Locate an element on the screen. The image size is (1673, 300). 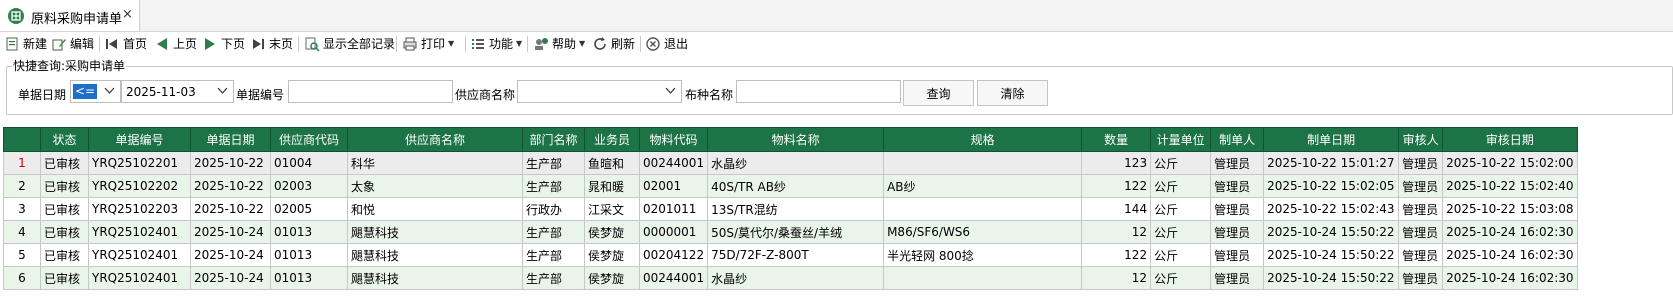
column-header: 审核日期 is located at coordinates (1510, 139).